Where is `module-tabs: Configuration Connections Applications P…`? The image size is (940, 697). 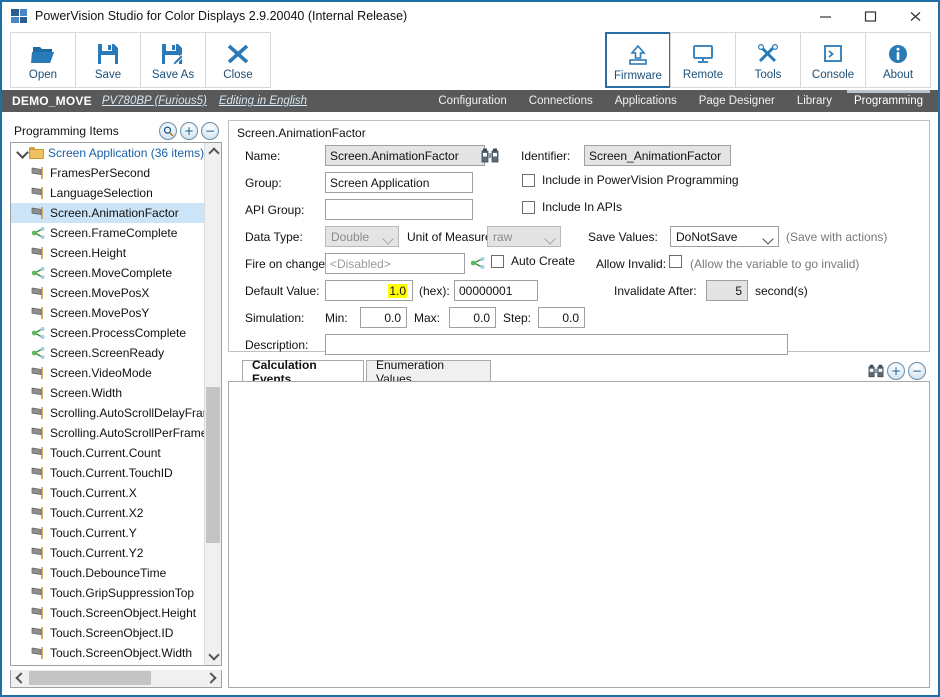 module-tabs: Configuration Connections Applications P… is located at coordinates (680, 101).